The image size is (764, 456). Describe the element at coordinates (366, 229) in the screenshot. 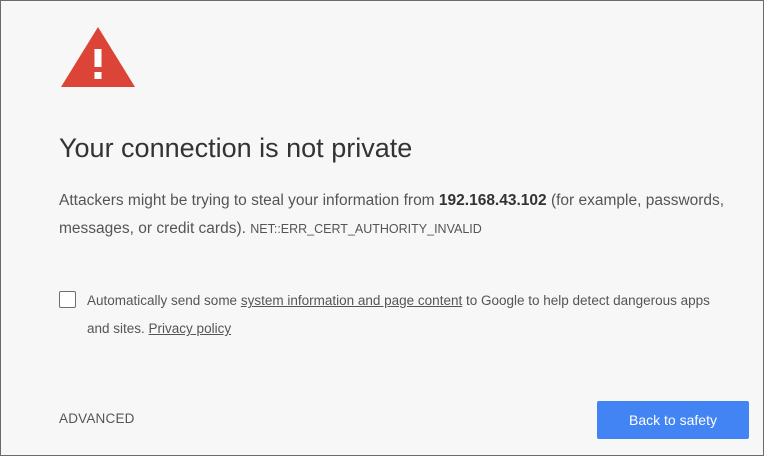

I see `error-code: NET::ERR_CERT_AUTHORITY_INVALID` at that location.